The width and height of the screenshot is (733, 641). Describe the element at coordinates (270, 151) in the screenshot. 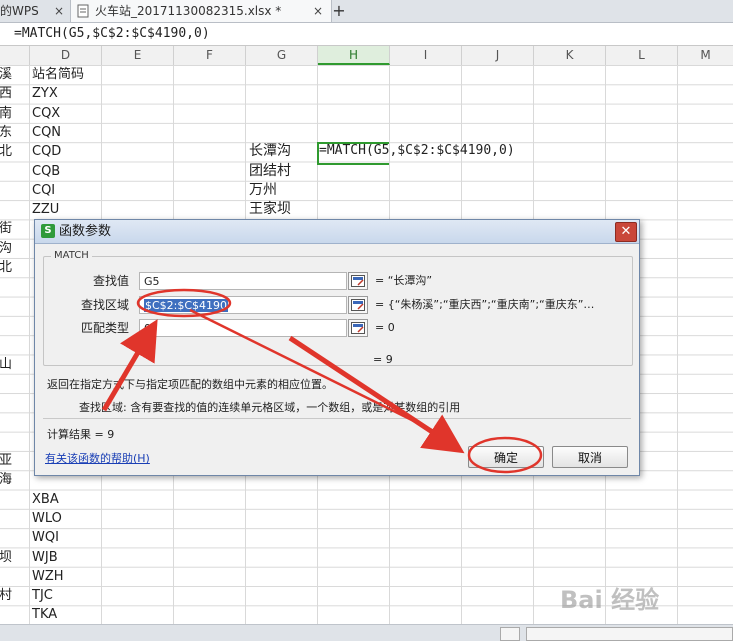

I see `cell-g: 长潭沟` at that location.